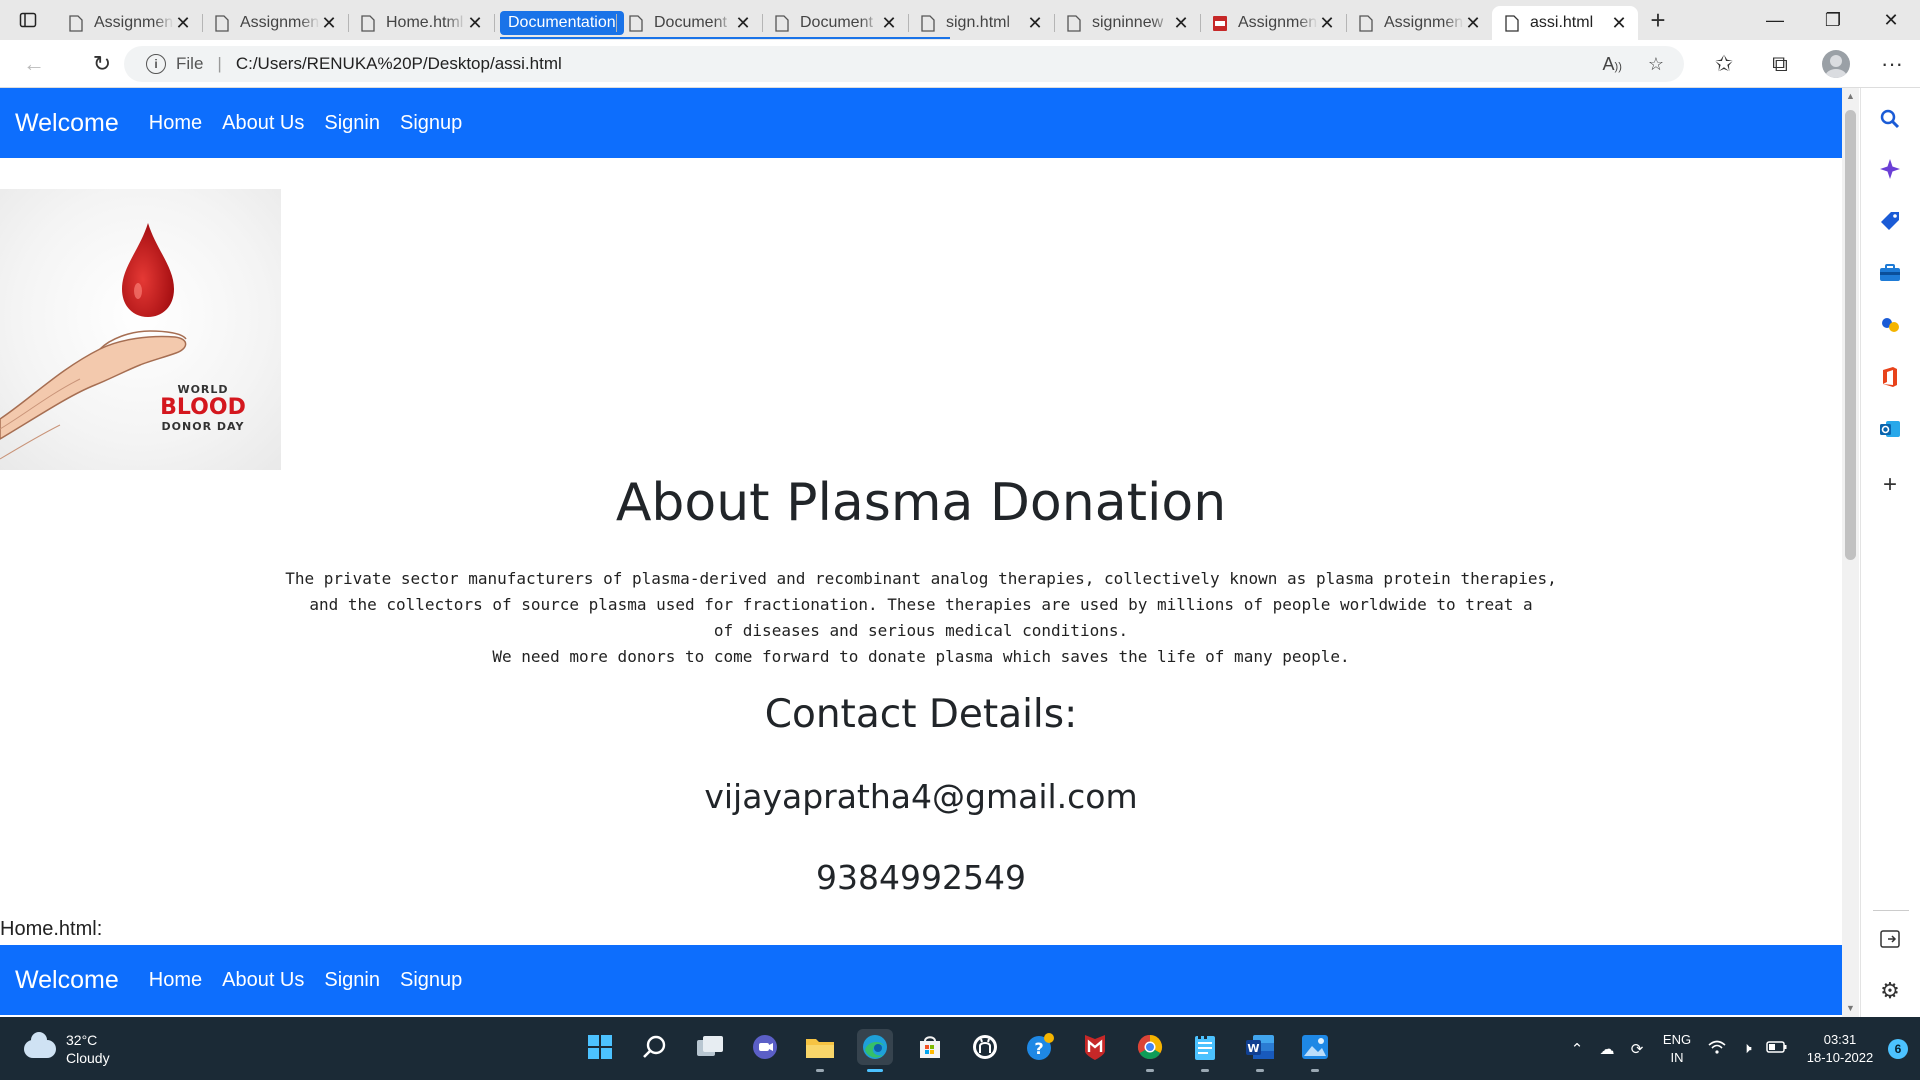  Describe the element at coordinates (1724, 64) in the screenshot. I see `favorites-button: ✩` at that location.